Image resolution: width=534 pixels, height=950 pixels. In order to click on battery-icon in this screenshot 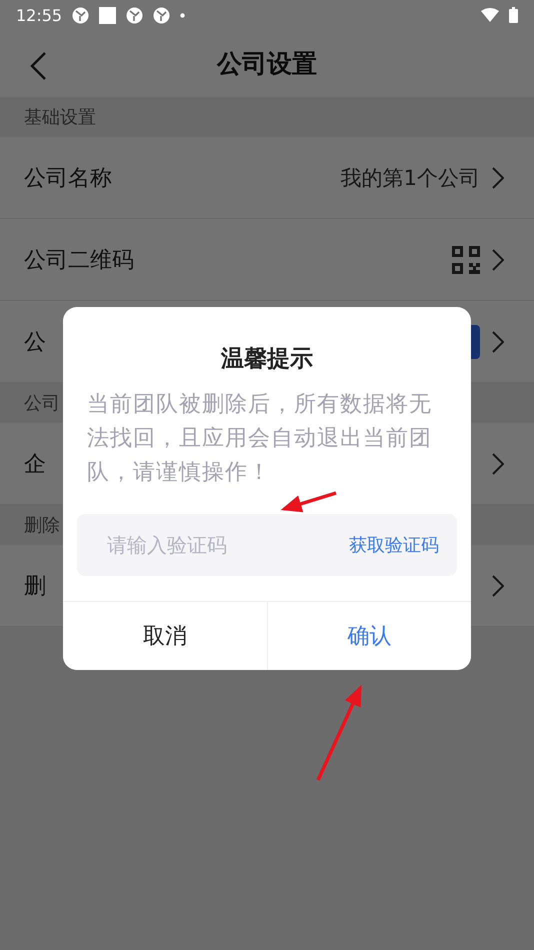, I will do `click(513, 15)`.